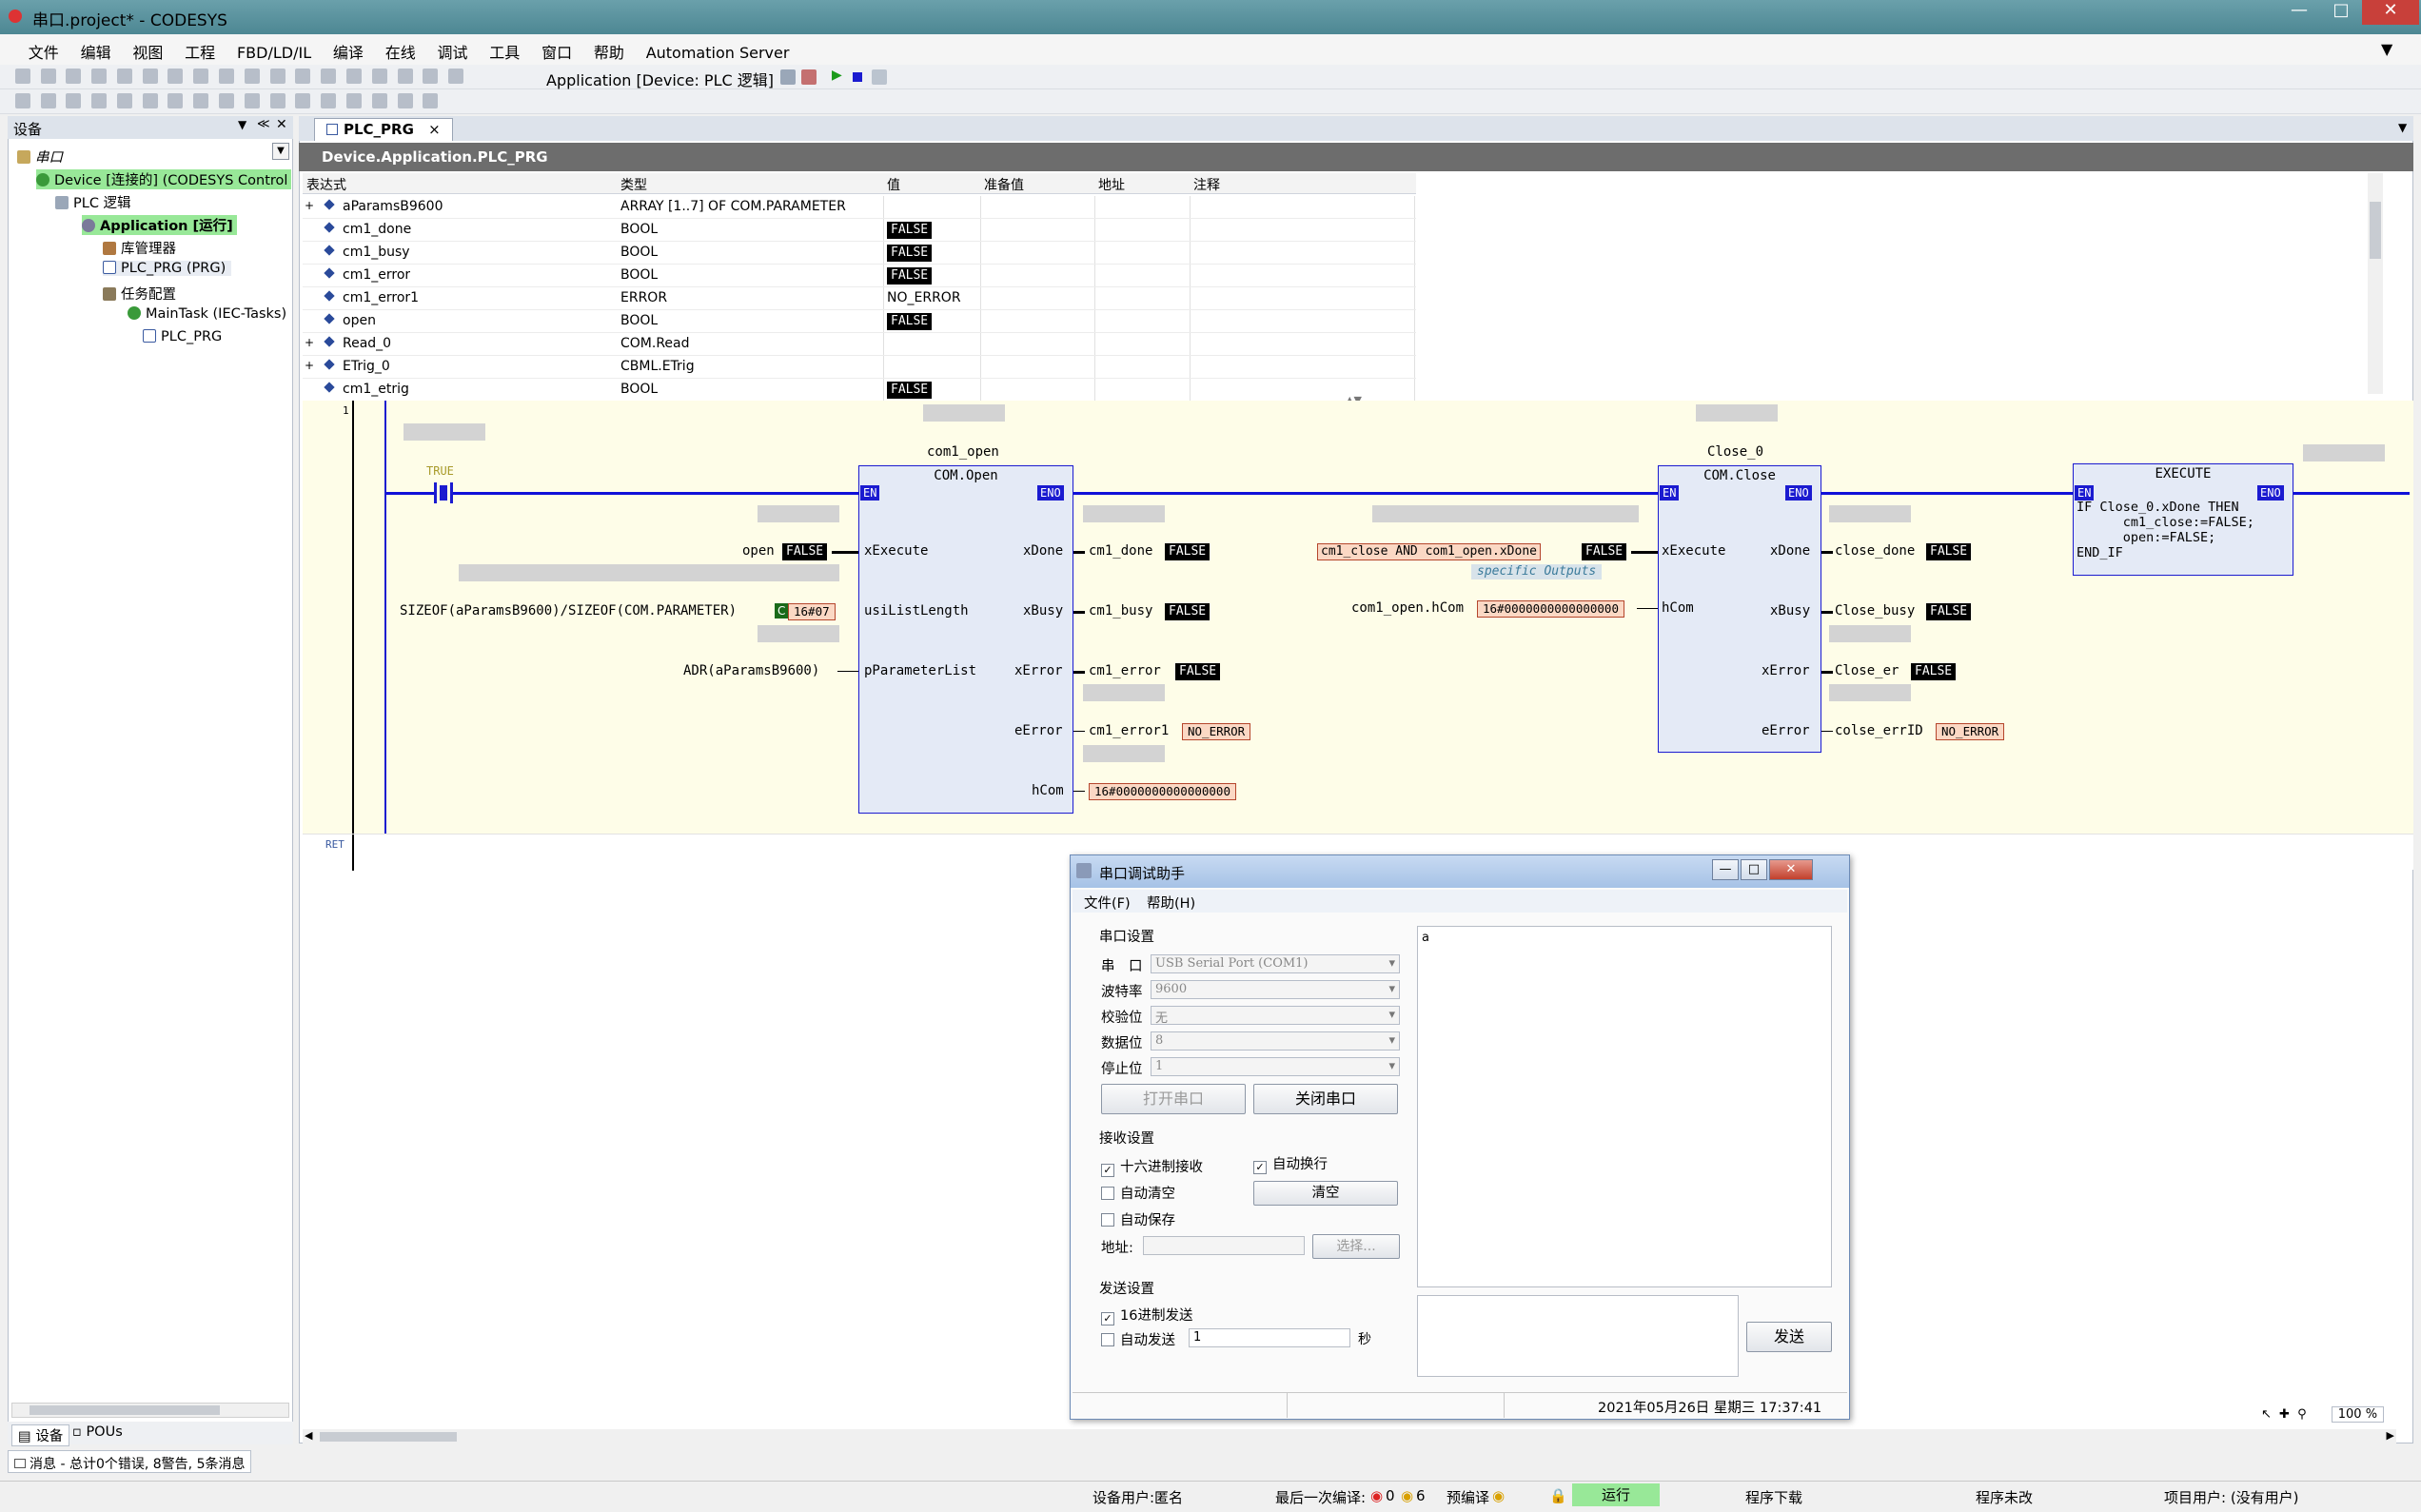  Describe the element at coordinates (405, 76) in the screenshot. I see `bookmark-clear-icon` at that location.